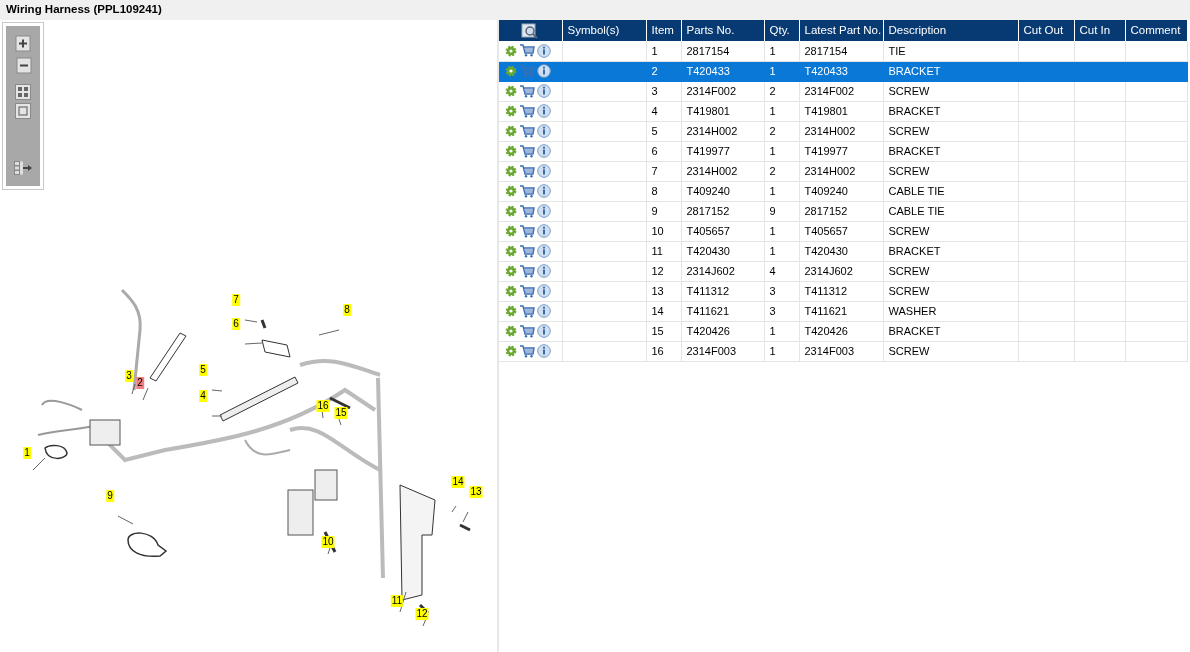 Image resolution: width=1190 pixels, height=652 pixels. I want to click on table-cell: 2314H002, so click(841, 131).